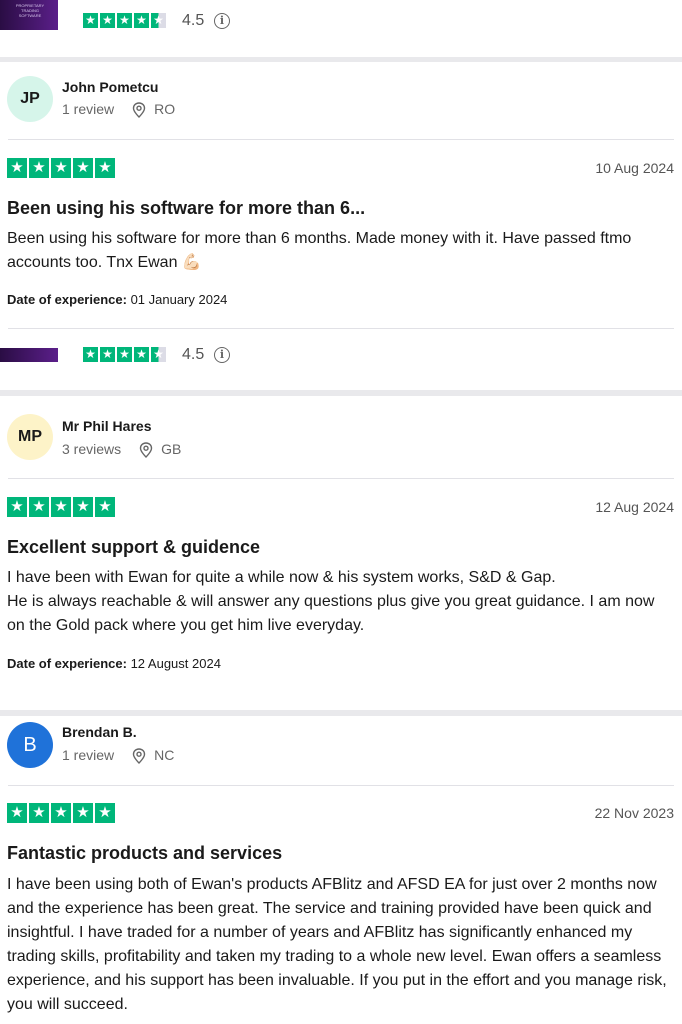 This screenshot has height=1024, width=682. I want to click on experience-date: 12 August 2024, so click(175, 663).